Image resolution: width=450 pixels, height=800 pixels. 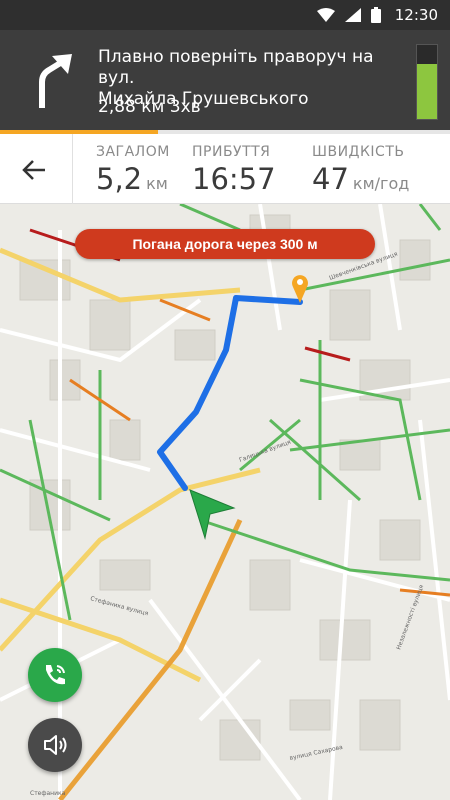 I want to click on phone-traffic-icon, so click(x=55, y=675).